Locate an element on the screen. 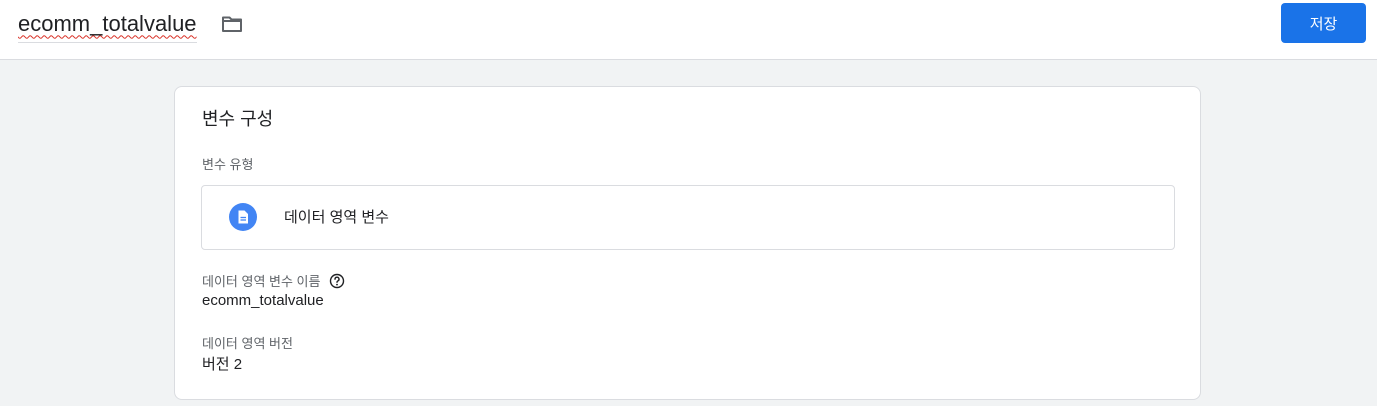 This screenshot has height=406, width=1377. variable-type-name: 데이터 영역 변수 is located at coordinates (336, 217).